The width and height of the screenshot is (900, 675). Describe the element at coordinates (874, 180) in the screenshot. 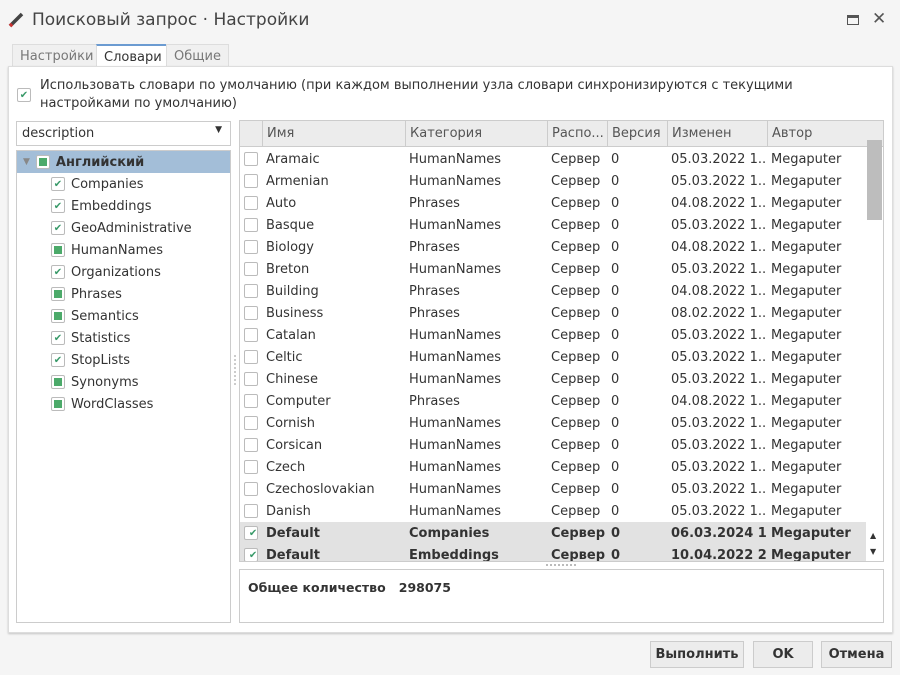

I see `scrollbar-thumb` at that location.